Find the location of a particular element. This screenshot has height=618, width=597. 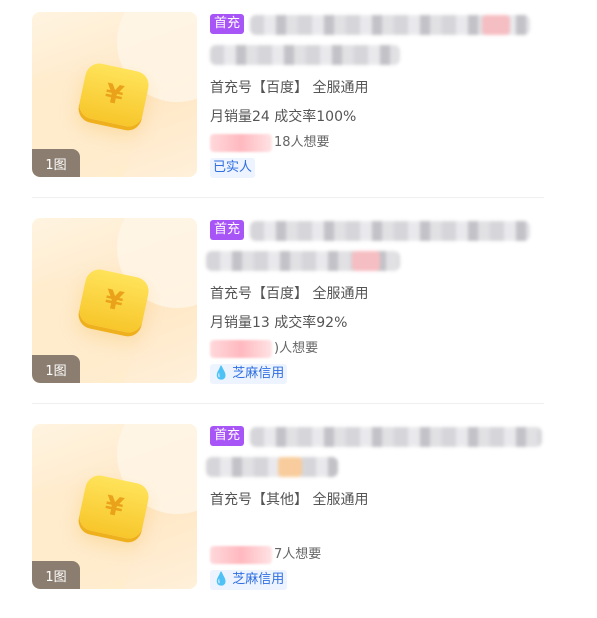

want-count: )人想要 is located at coordinates (264, 347).